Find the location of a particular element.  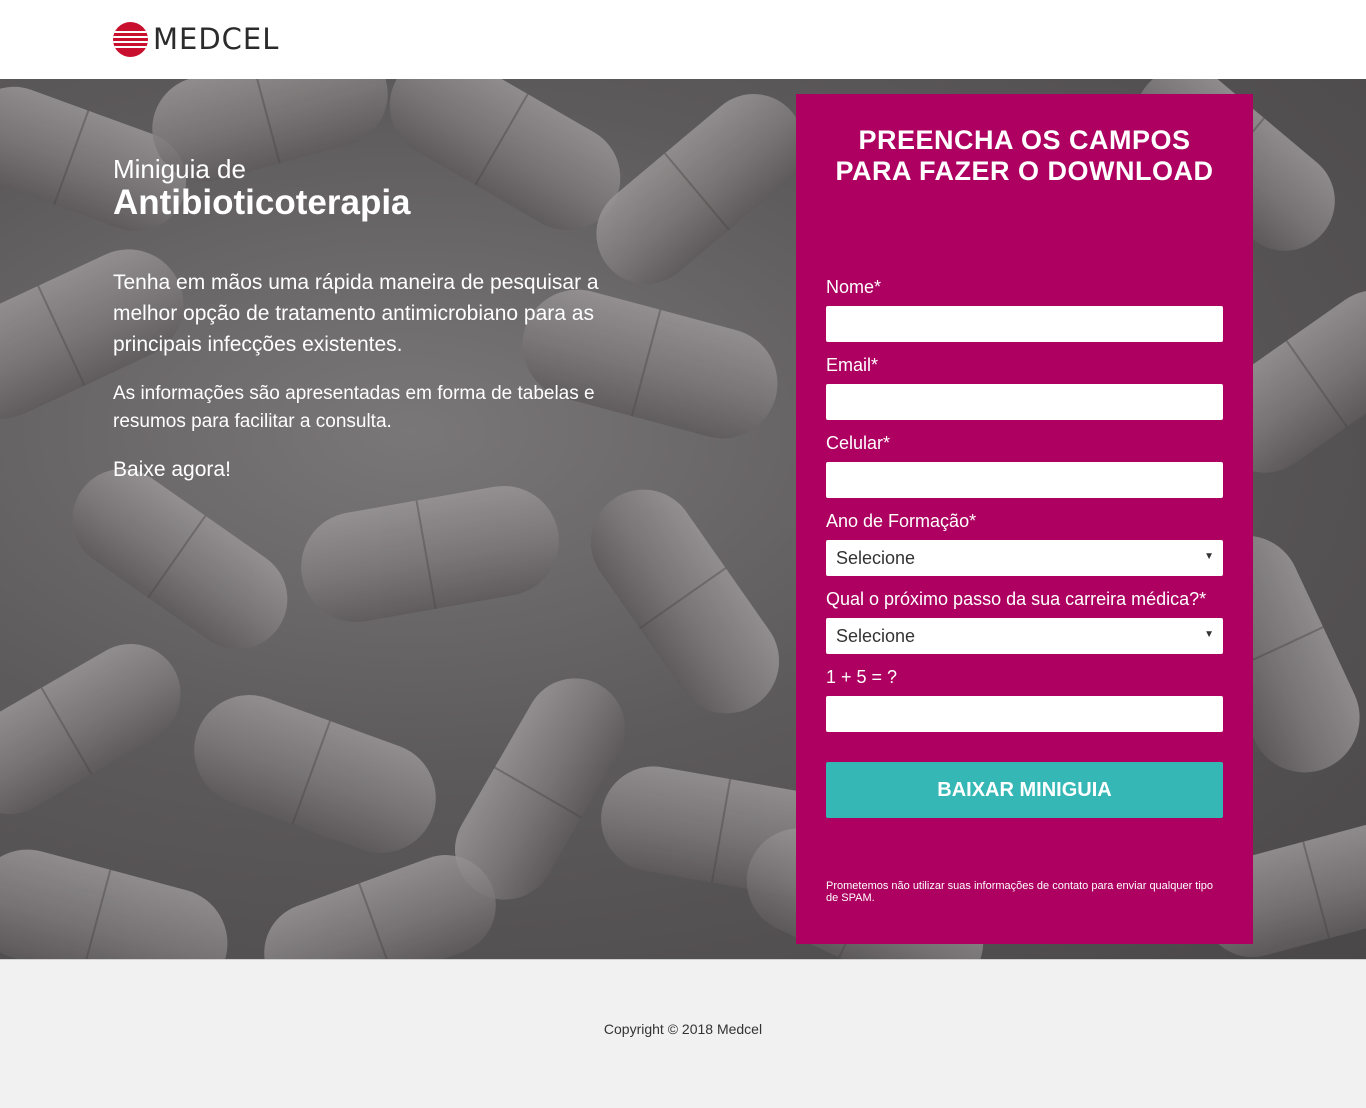

form-title-line-2: PARA FAZER O DOWNLOAD is located at coordinates (1024, 171).